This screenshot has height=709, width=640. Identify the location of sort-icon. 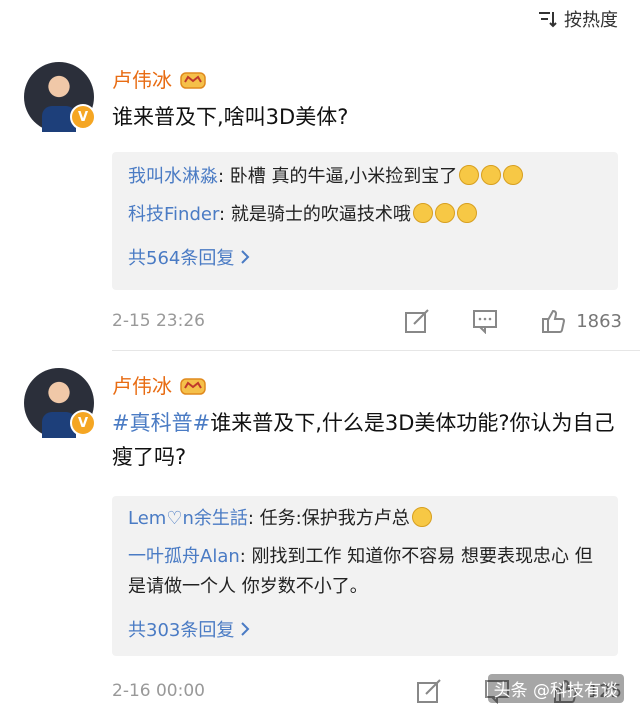
(548, 20).